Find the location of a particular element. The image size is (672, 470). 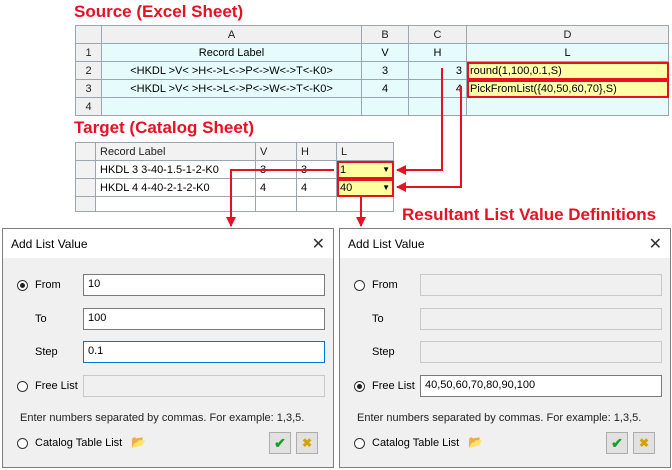

catalog-l-value: 40 is located at coordinates (346, 187).